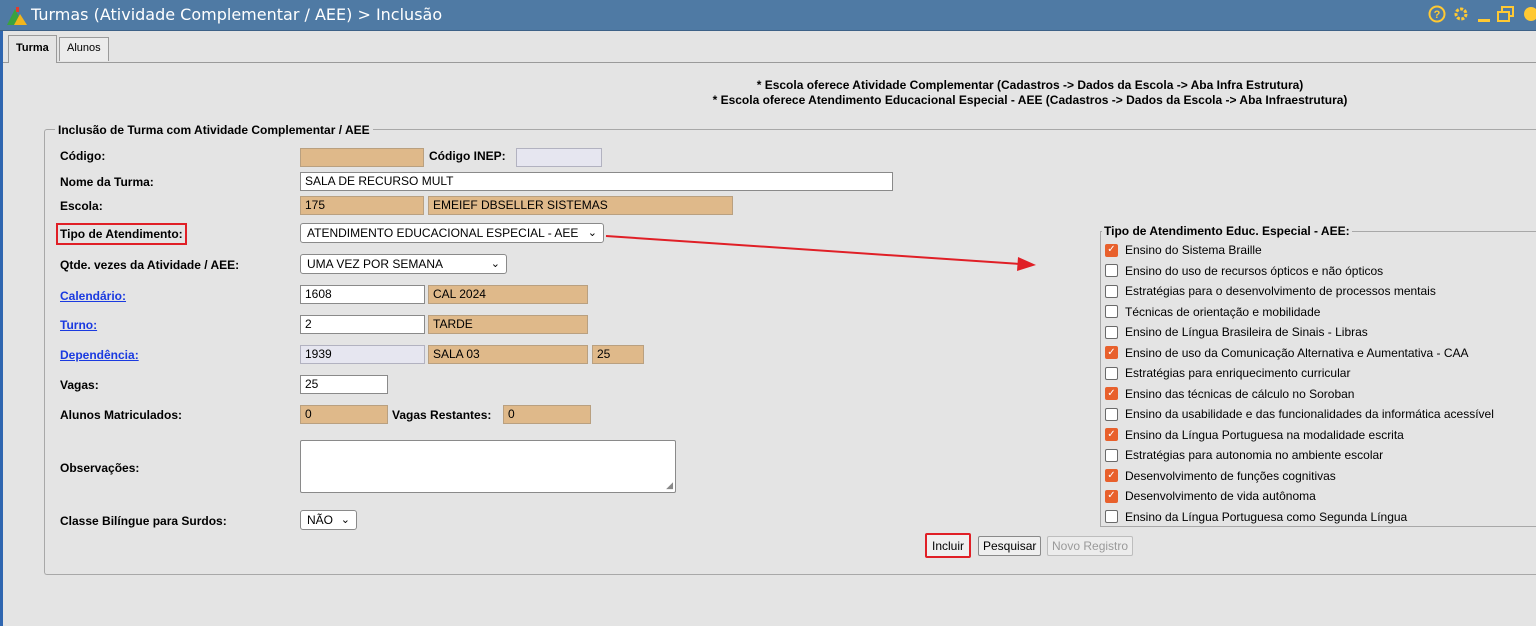 This screenshot has width=1536, height=626. Describe the element at coordinates (508, 294) in the screenshot. I see `calendario-name-field: CAL 2024` at that location.